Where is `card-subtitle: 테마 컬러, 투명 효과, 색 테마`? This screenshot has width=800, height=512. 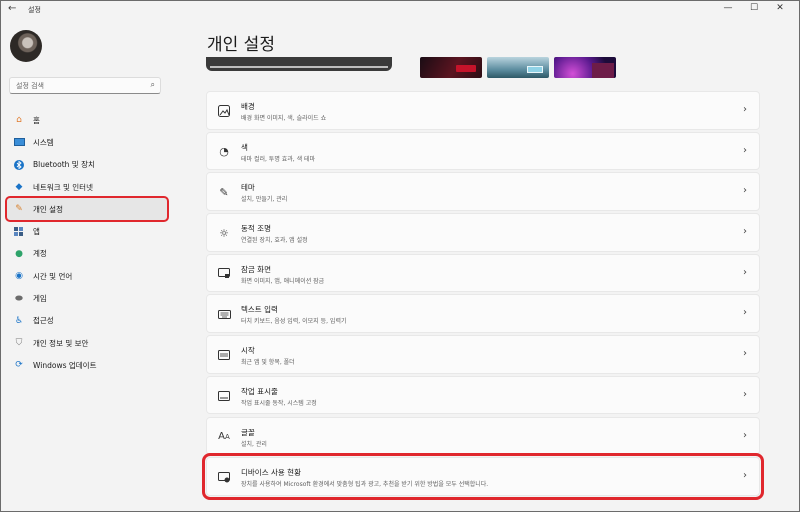 card-subtitle: 테마 컬러, 투명 효과, 색 테마 is located at coordinates (278, 159).